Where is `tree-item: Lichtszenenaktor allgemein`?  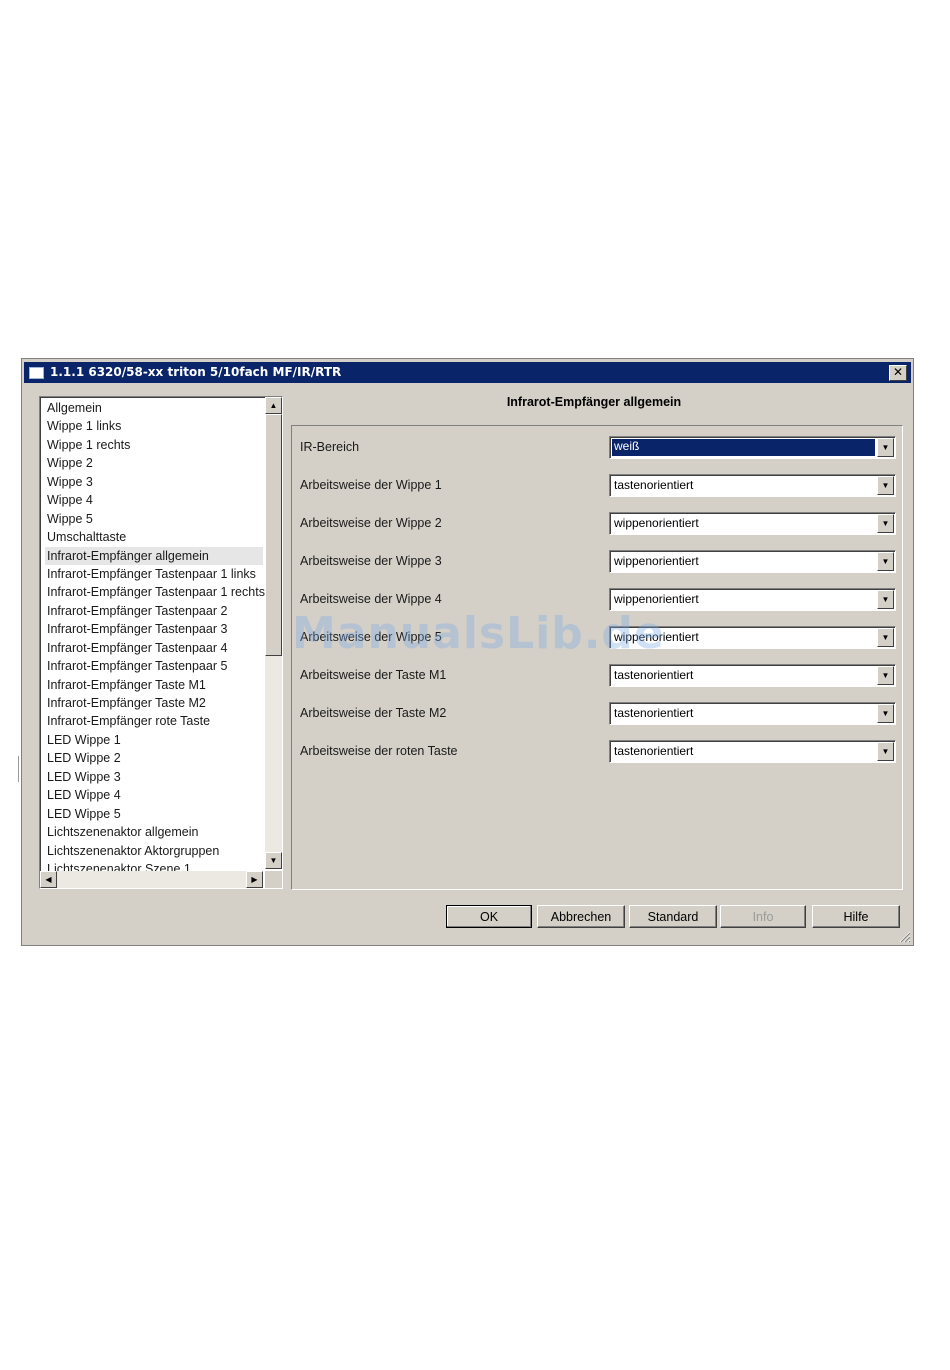 tree-item: Lichtszenenaktor allgemein is located at coordinates (154, 832).